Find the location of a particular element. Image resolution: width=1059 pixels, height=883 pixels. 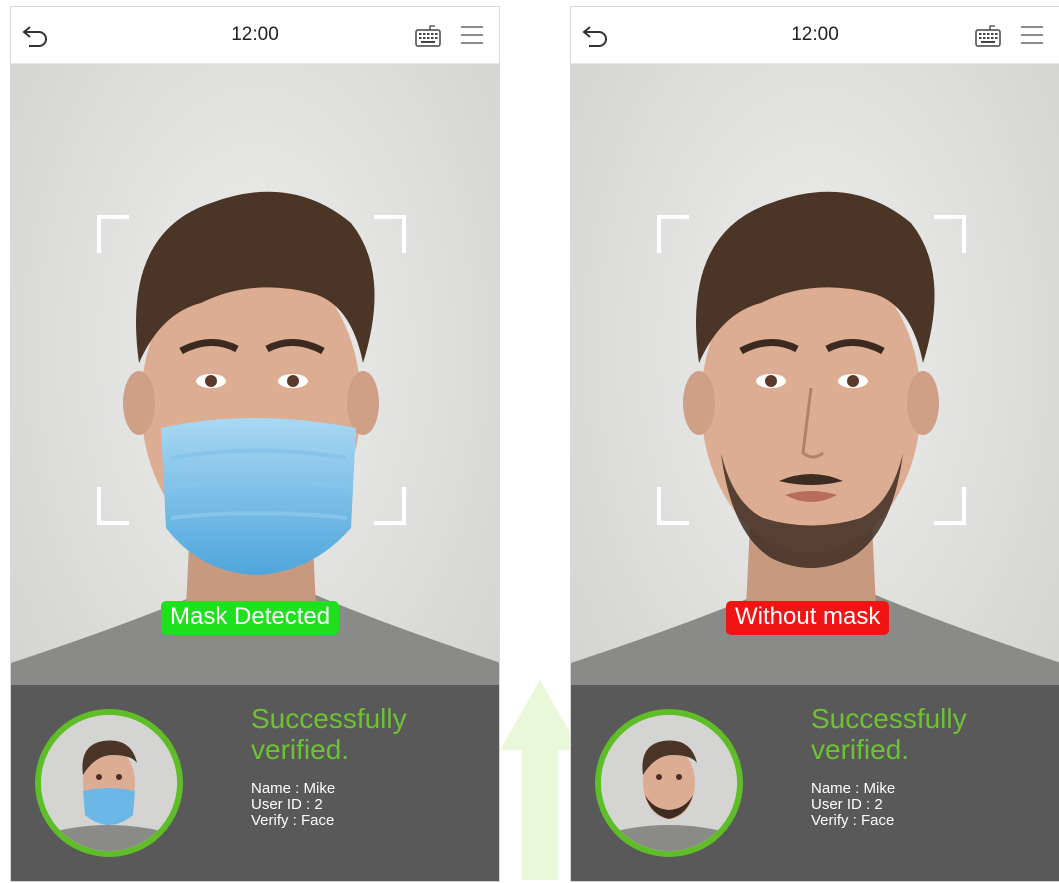

mask-detected-label: Mask Detected is located at coordinates (250, 618).